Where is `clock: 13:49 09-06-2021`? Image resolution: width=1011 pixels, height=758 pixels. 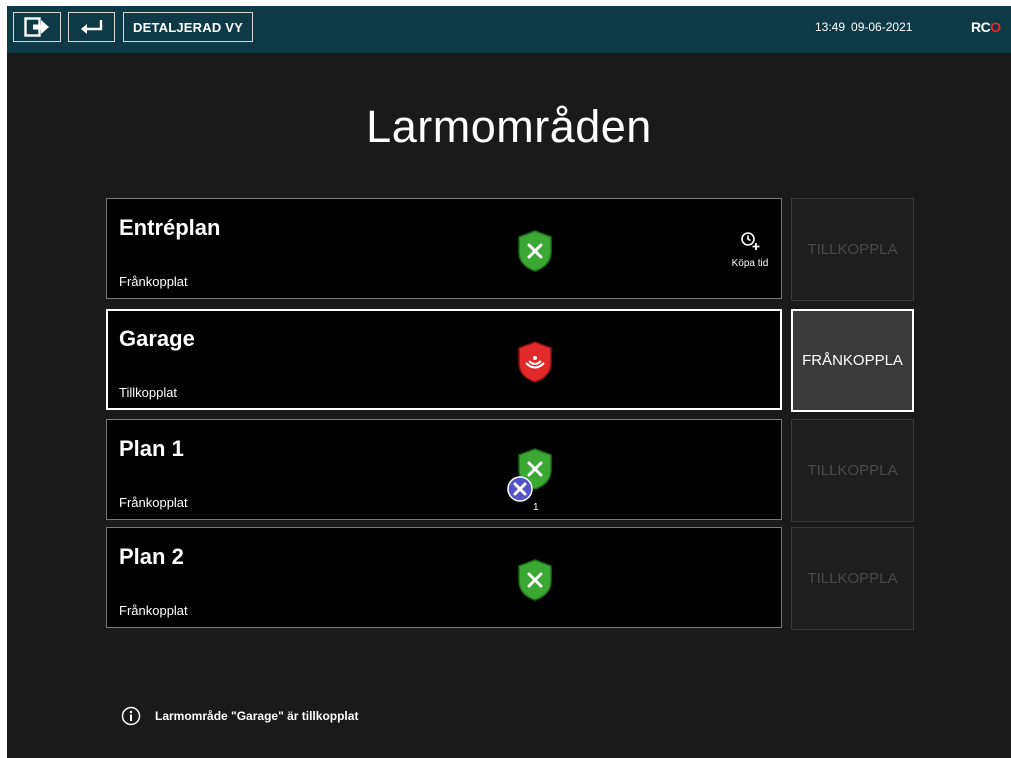 clock: 13:49 09-06-2021 is located at coordinates (880, 27).